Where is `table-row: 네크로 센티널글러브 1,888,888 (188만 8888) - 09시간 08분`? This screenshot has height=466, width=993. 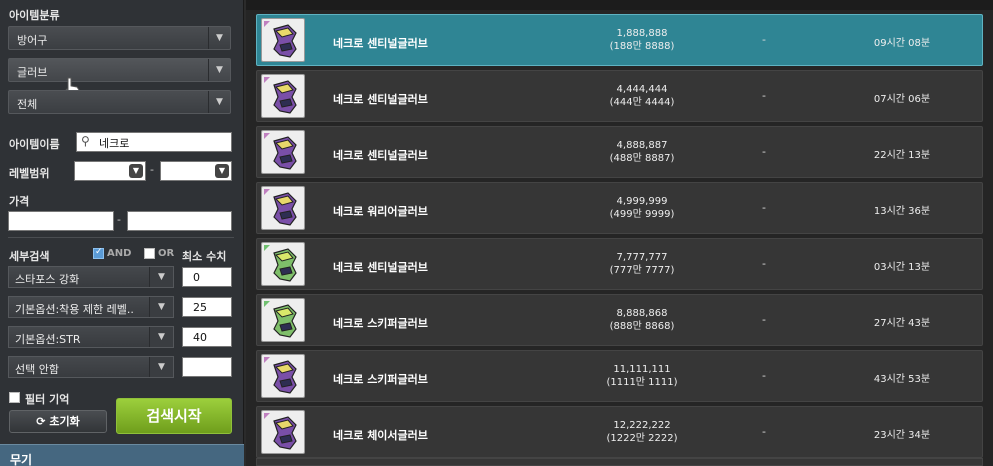 table-row: 네크로 센티널글러브 1,888,888 (188만 8888) - 09시간 08분 is located at coordinates (619, 40).